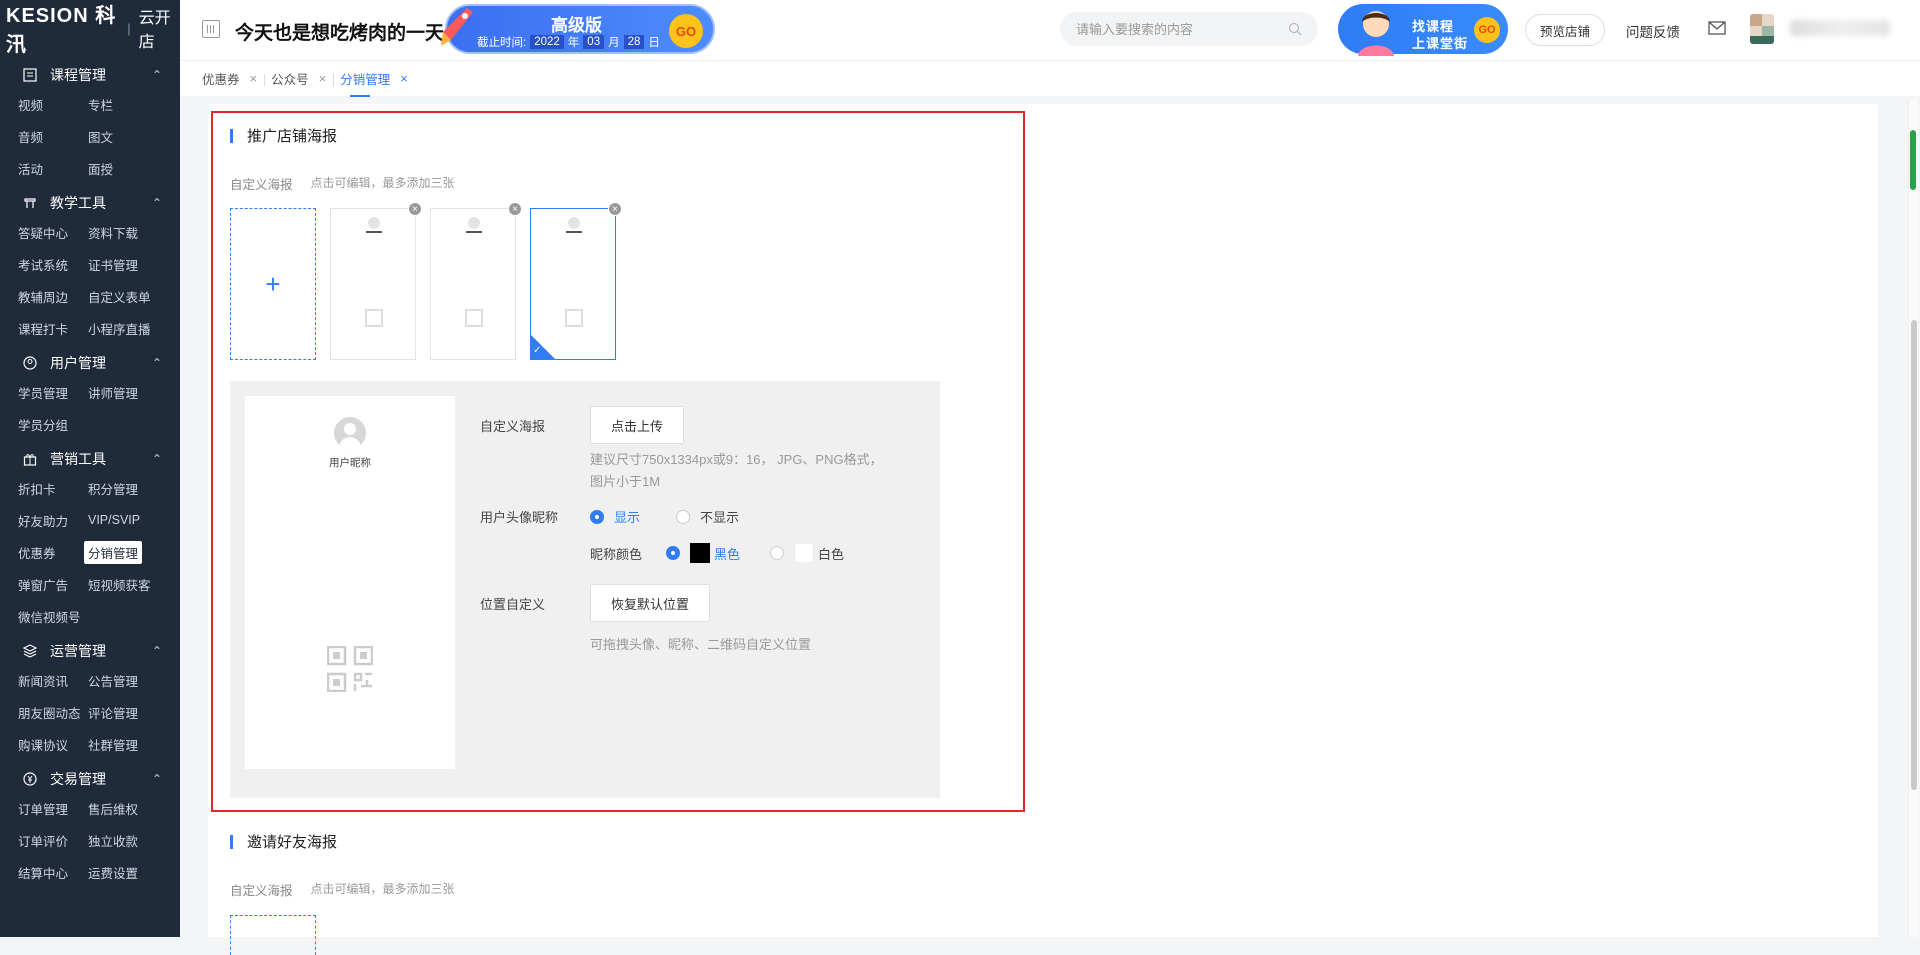  Describe the element at coordinates (576, 281) in the screenshot. I see `poster-thumbnail-selected: ×` at that location.